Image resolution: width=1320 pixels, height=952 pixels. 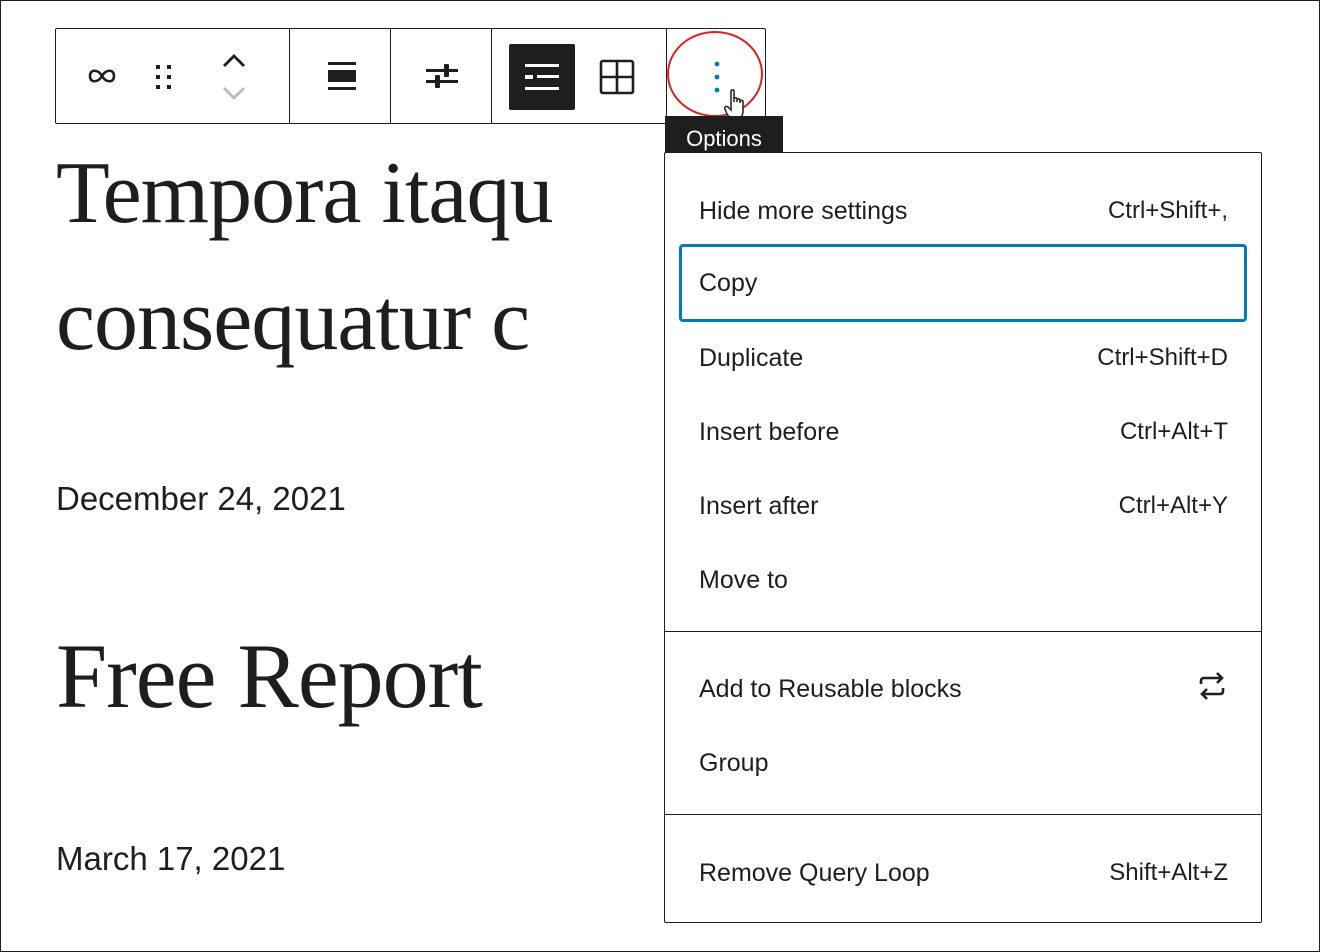 What do you see at coordinates (728, 282) in the screenshot?
I see `menu-item-label: Copy` at bounding box center [728, 282].